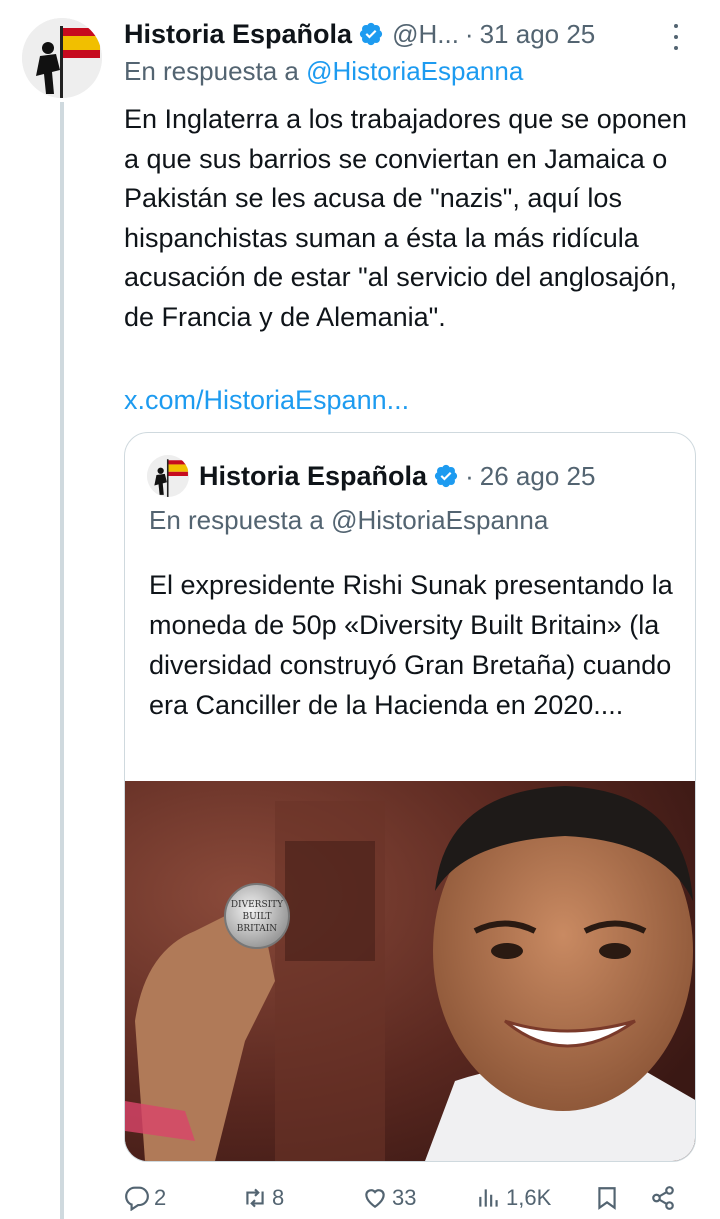  I want to click on share-button, so click(670, 1198).